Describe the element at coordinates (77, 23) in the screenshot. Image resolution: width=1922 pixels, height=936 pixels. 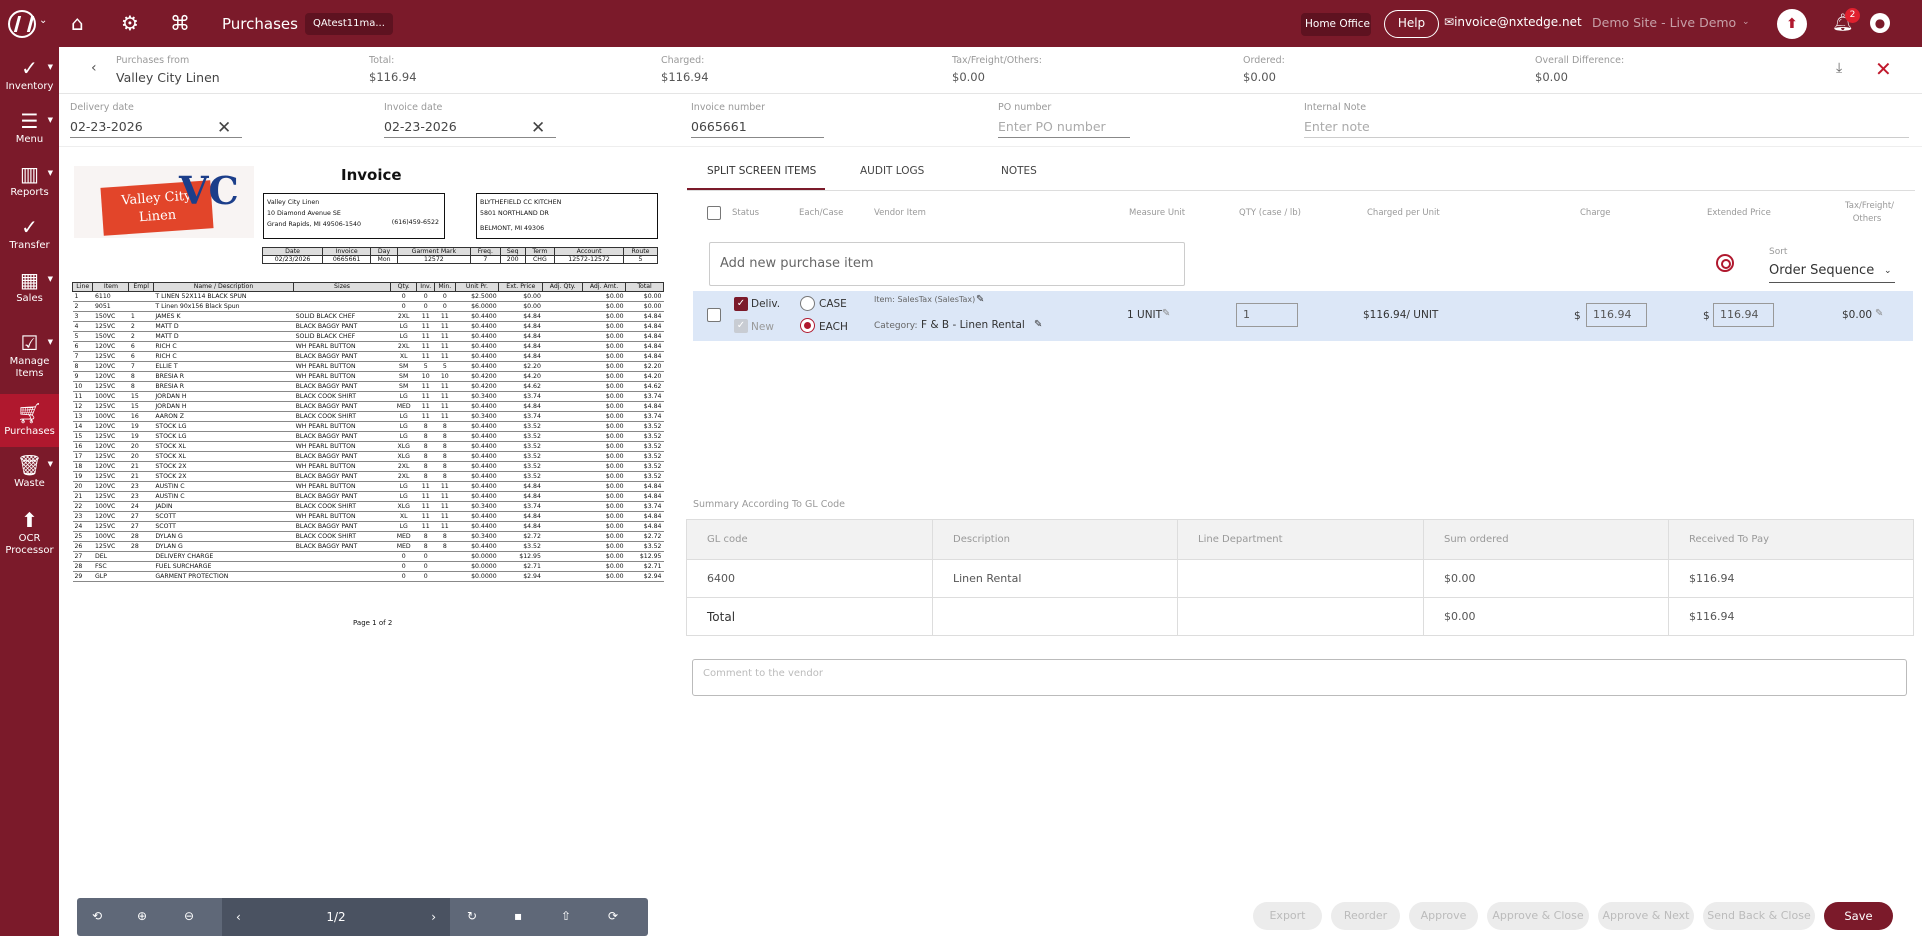
I see `home-icon: ⌂` at that location.